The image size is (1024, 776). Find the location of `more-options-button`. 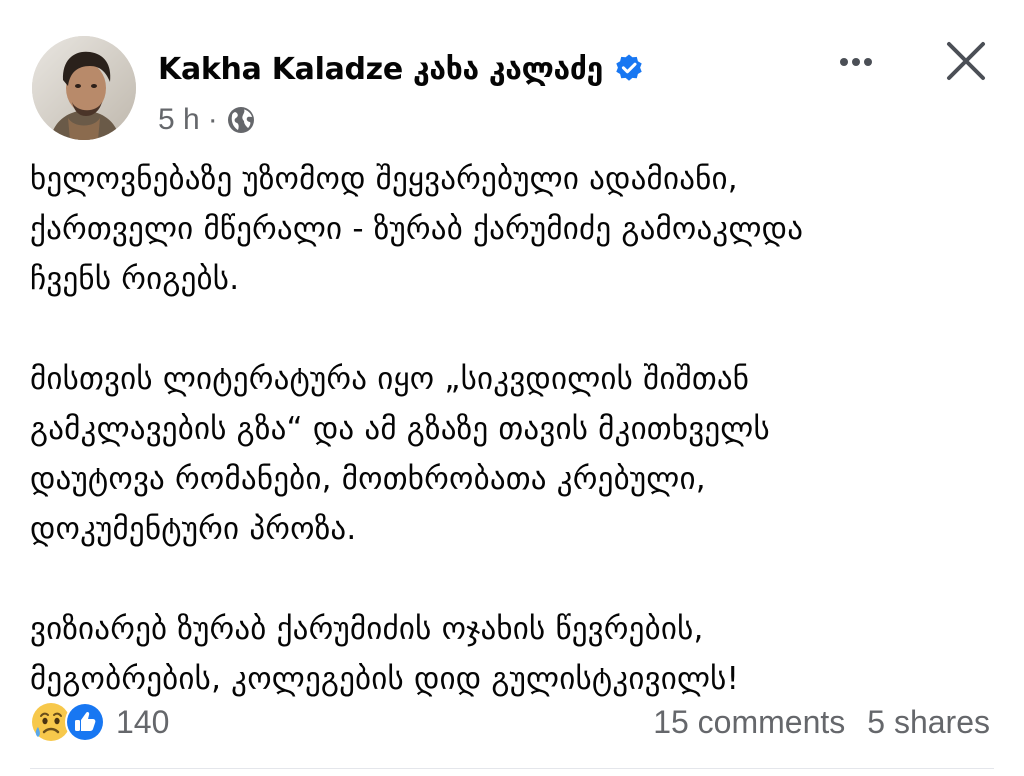

more-options-button is located at coordinates (856, 62).